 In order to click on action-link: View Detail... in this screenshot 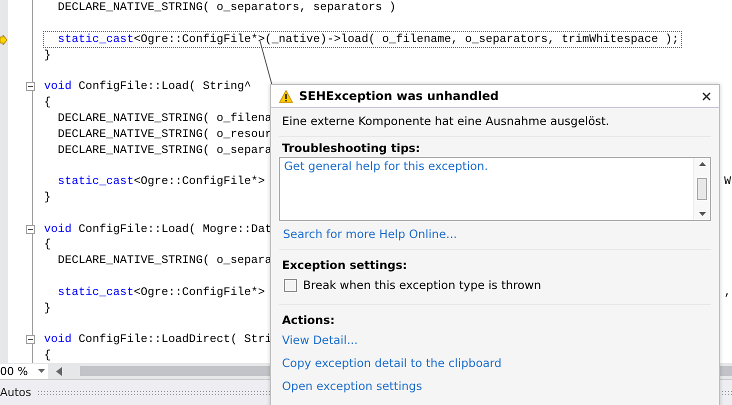, I will do `click(320, 340)`.